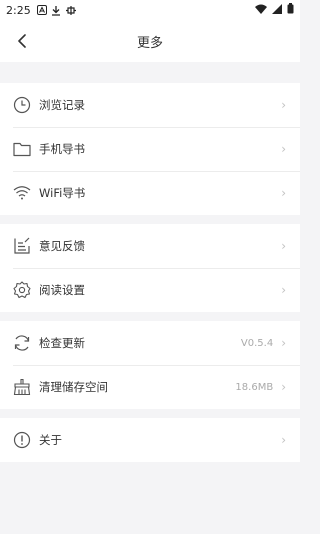 This screenshot has width=320, height=534. I want to click on cell-signal-icon, so click(277, 10).